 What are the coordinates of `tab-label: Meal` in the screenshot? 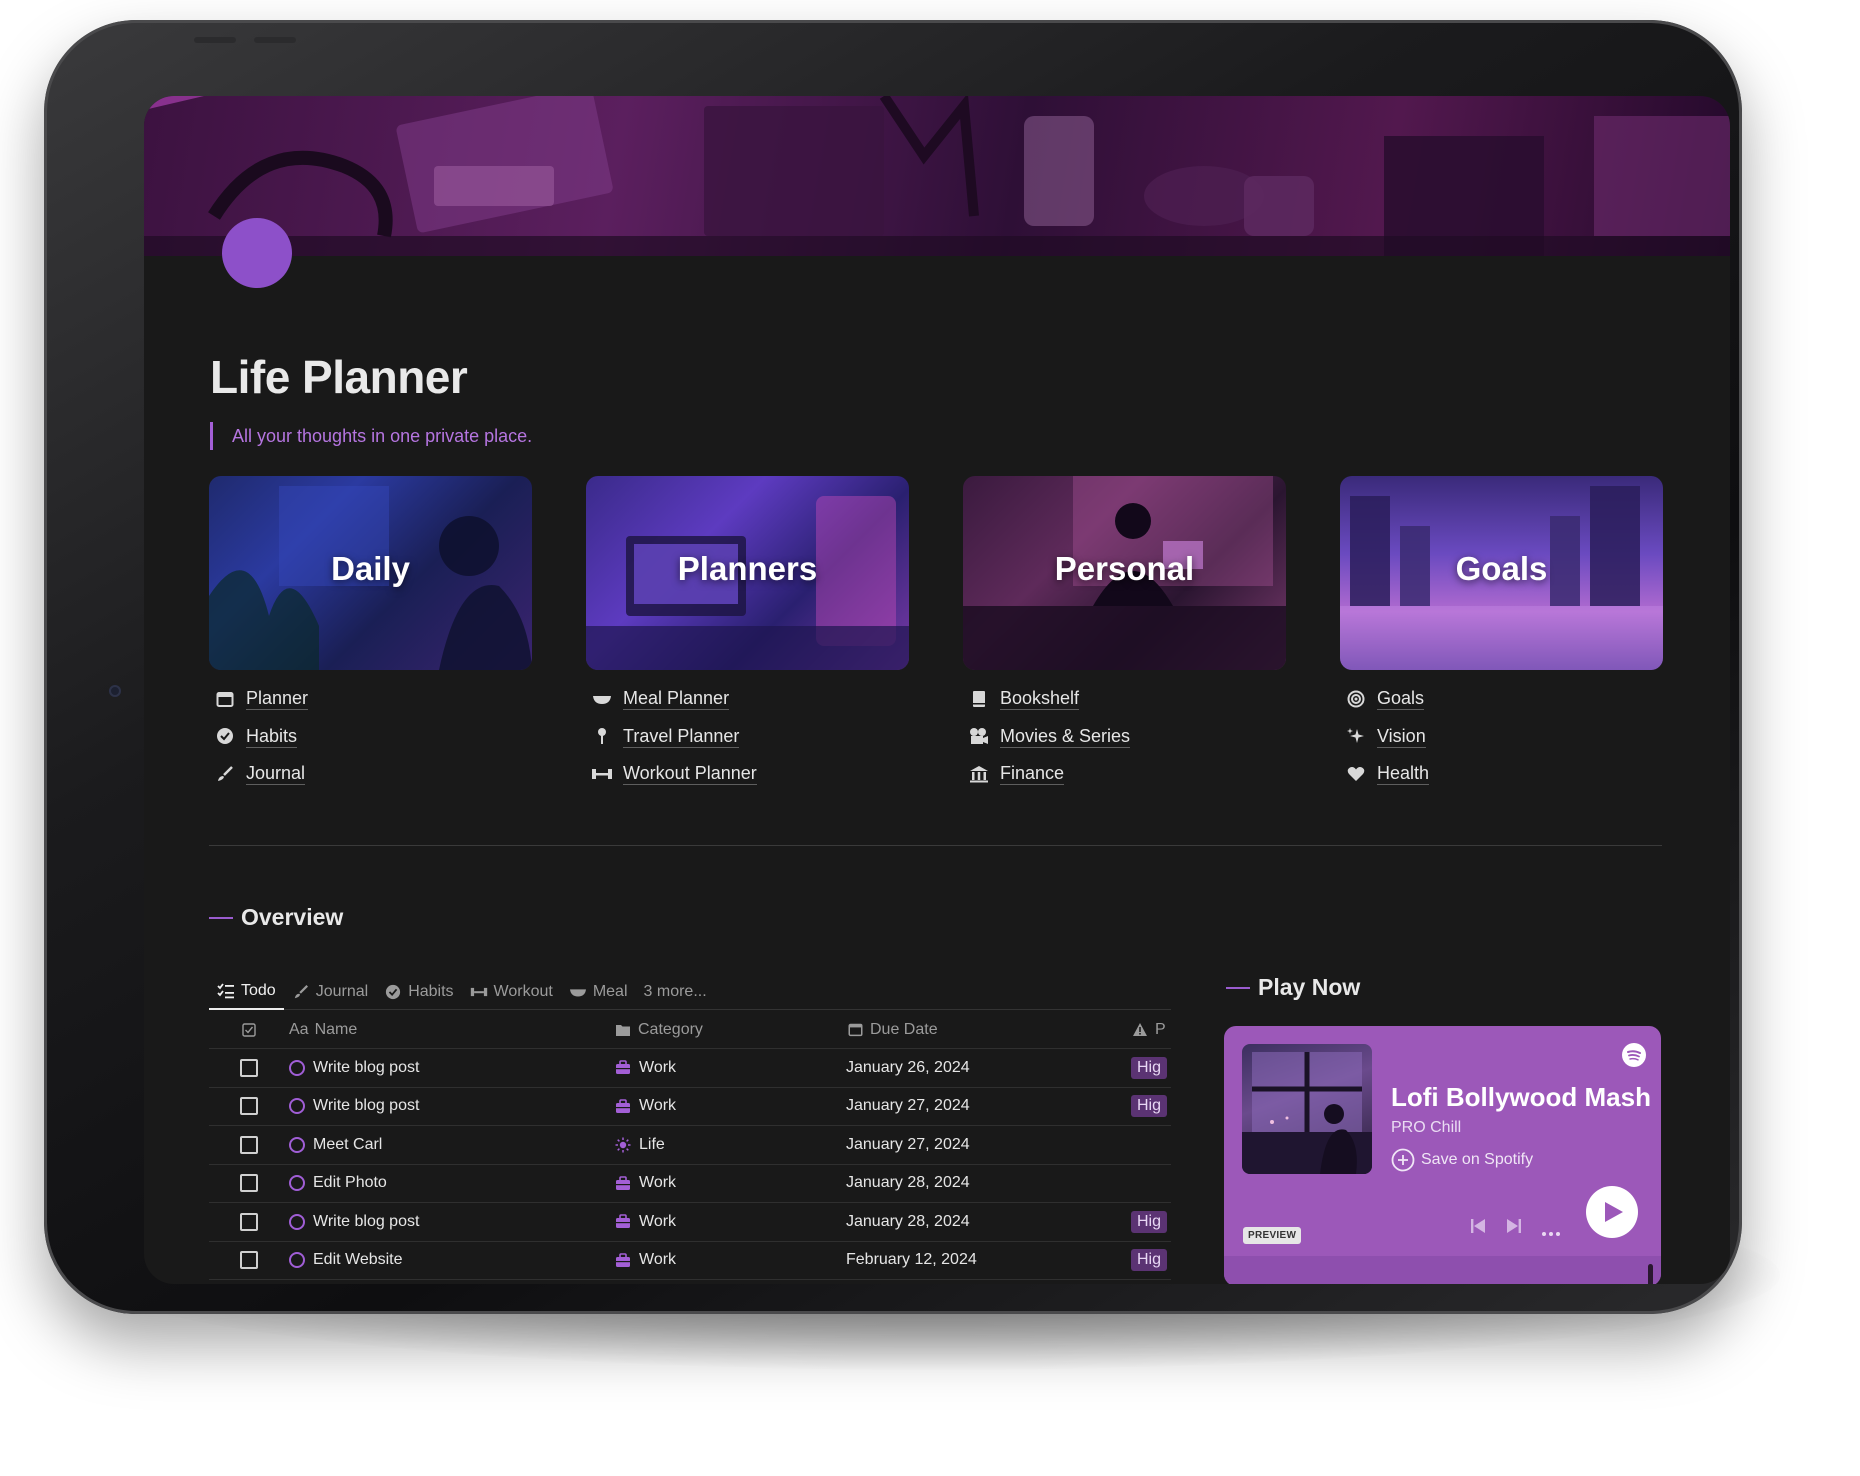 It's located at (610, 991).